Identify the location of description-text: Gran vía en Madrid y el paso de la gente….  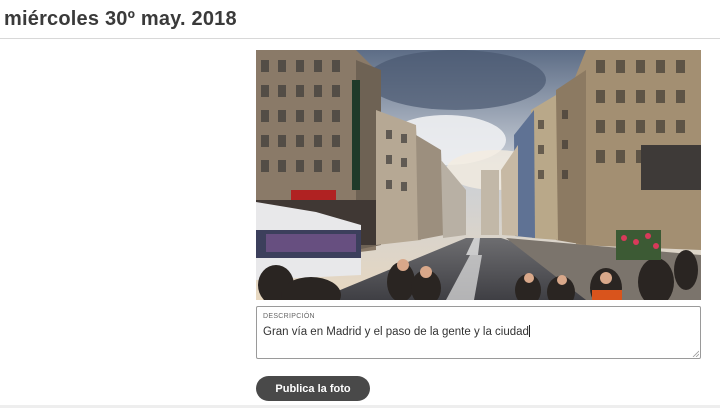
(396, 332).